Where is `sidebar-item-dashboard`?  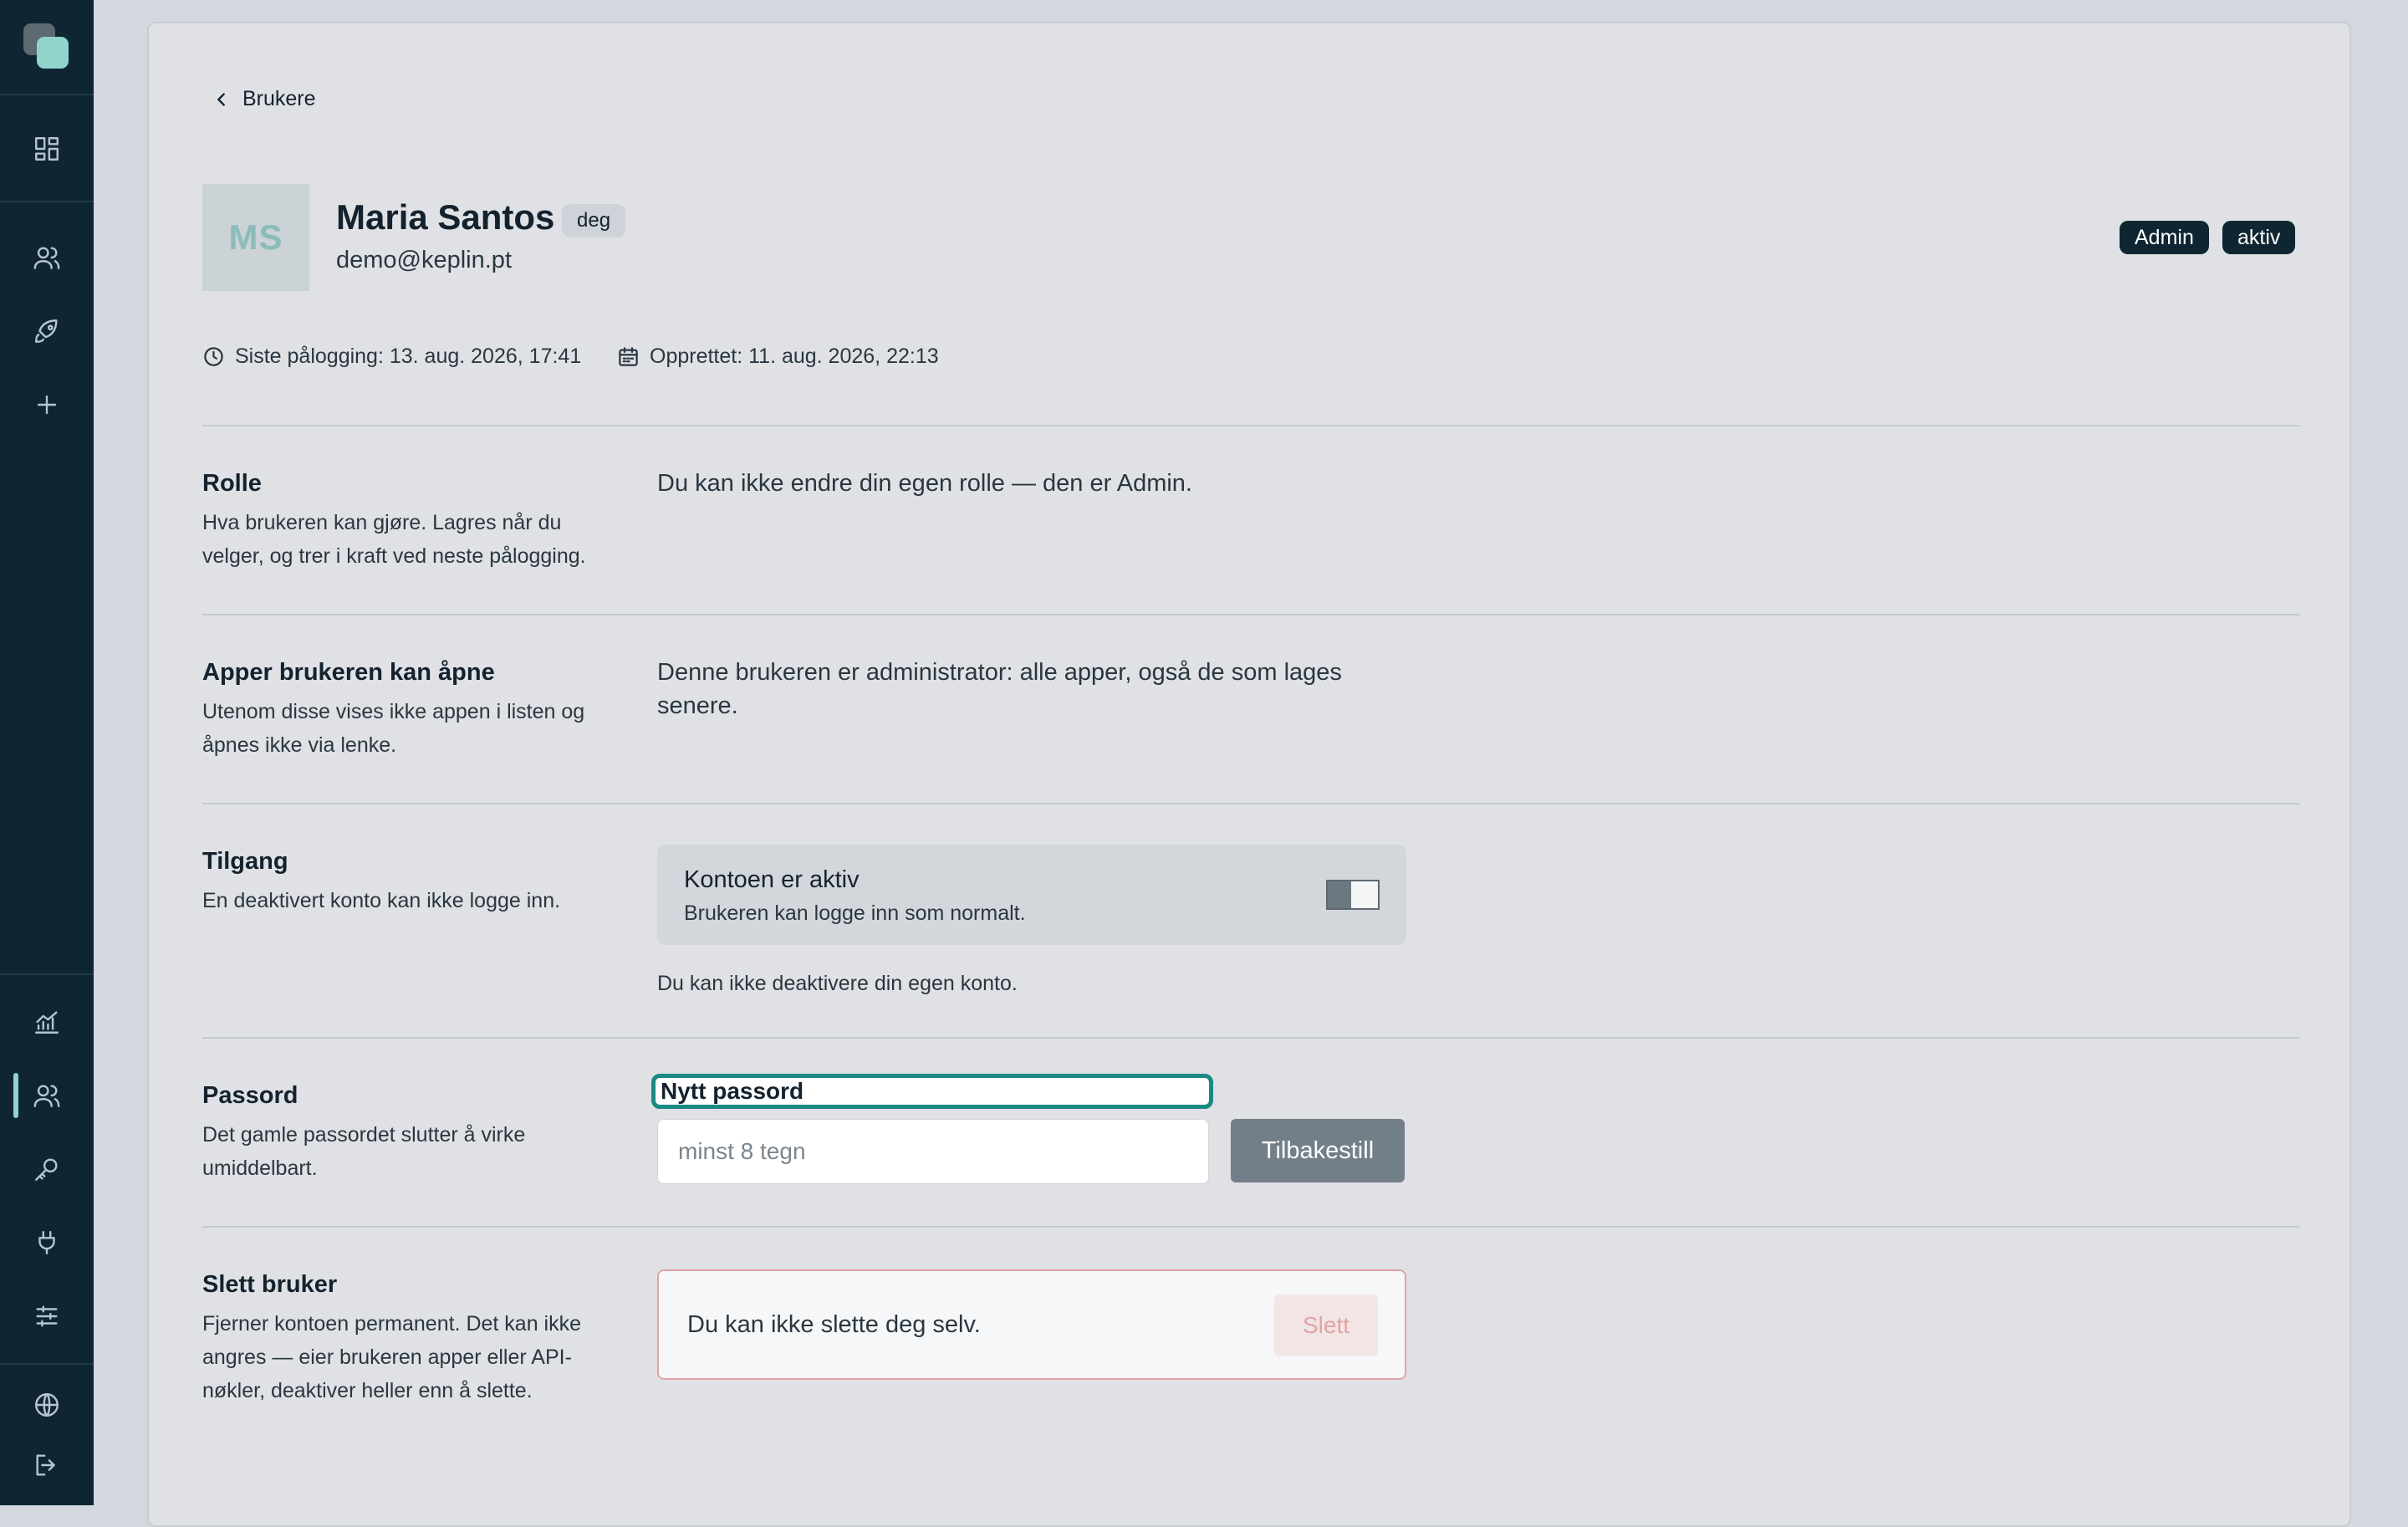
sidebar-item-dashboard is located at coordinates (47, 149).